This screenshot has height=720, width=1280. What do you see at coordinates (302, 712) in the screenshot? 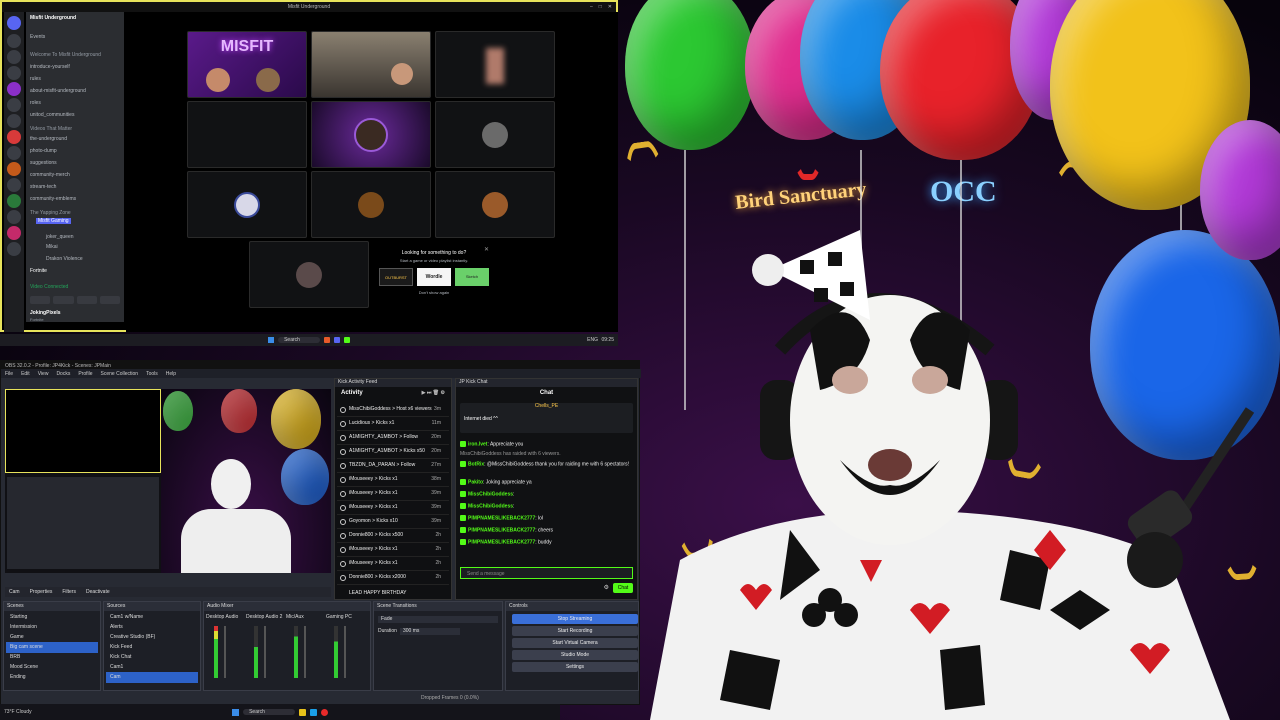
I see `file-explorer-icon` at bounding box center [302, 712].